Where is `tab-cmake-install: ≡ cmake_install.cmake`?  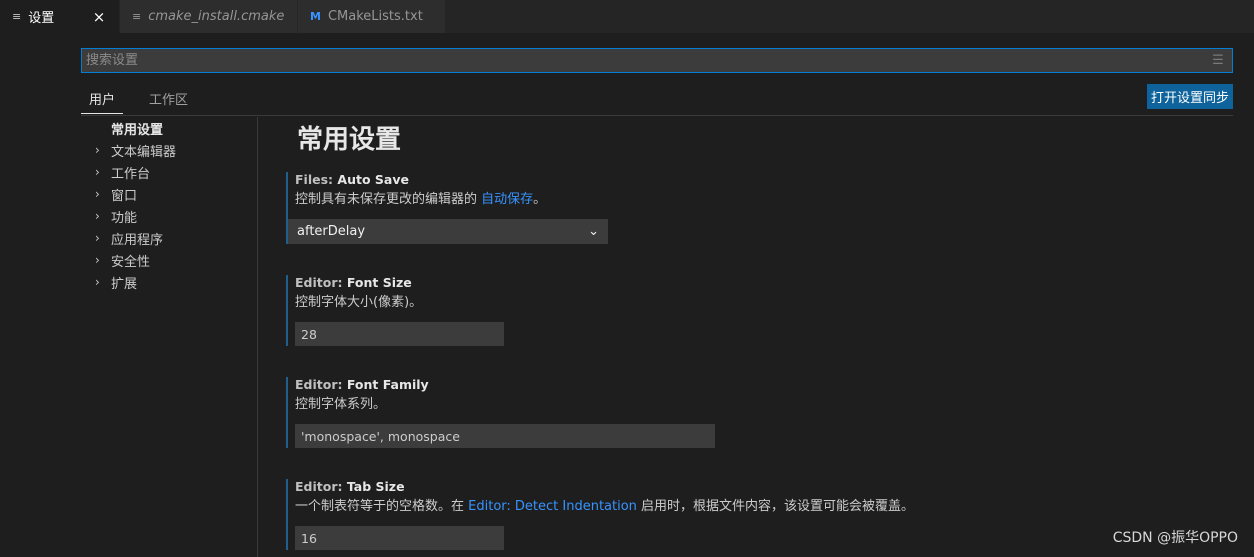
tab-cmake-install: ≡ cmake_install.cmake is located at coordinates (209, 16).